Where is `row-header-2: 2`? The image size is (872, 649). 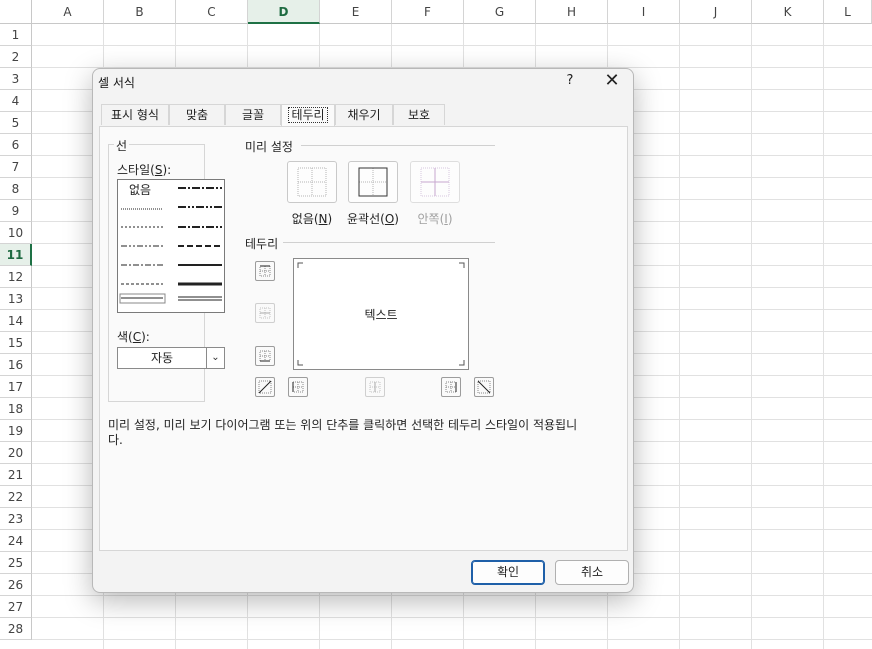 row-header-2: 2 is located at coordinates (16, 57).